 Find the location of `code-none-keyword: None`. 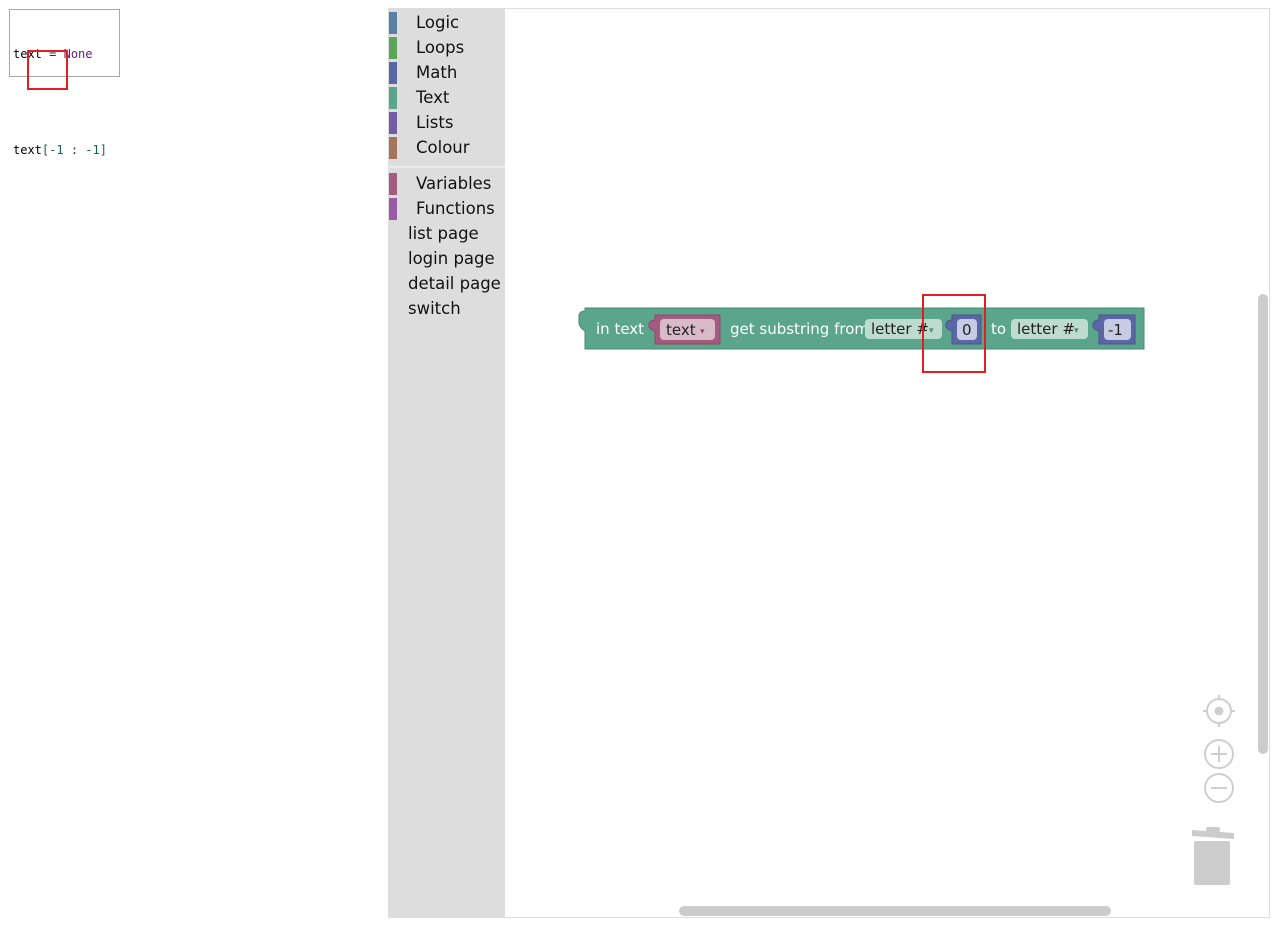

code-none-keyword: None is located at coordinates (78, 54).